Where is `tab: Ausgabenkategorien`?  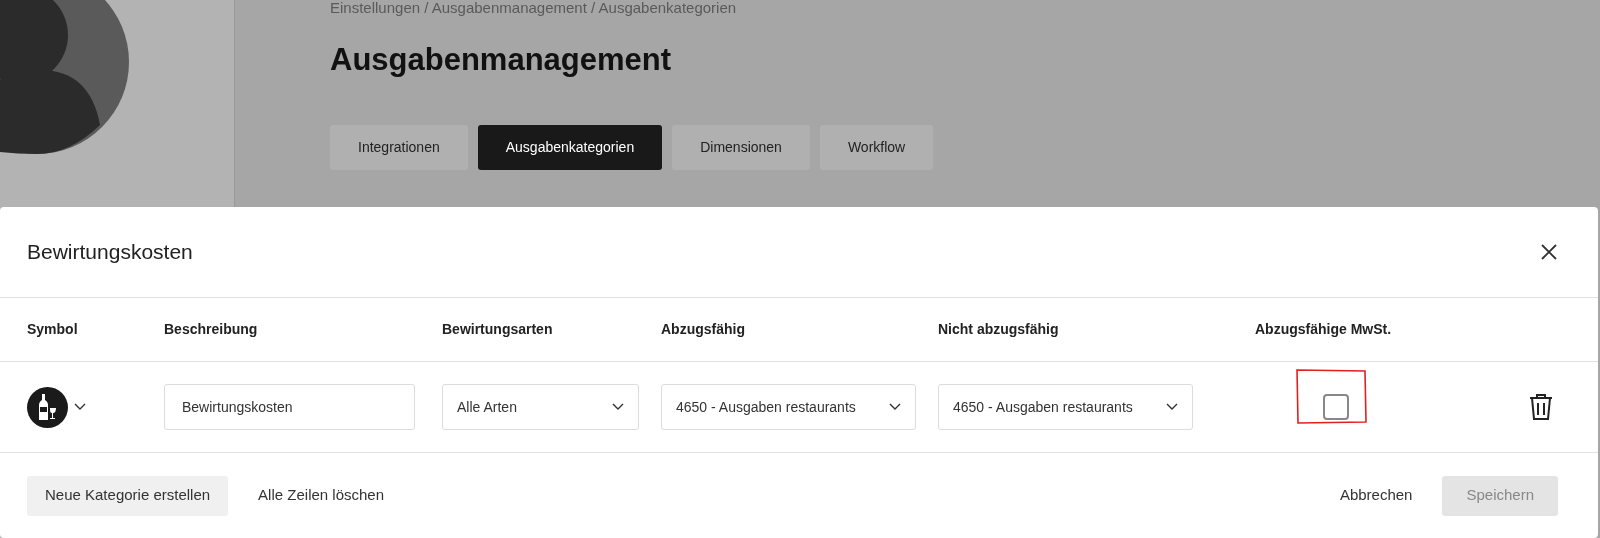
tab: Ausgabenkategorien is located at coordinates (570, 147).